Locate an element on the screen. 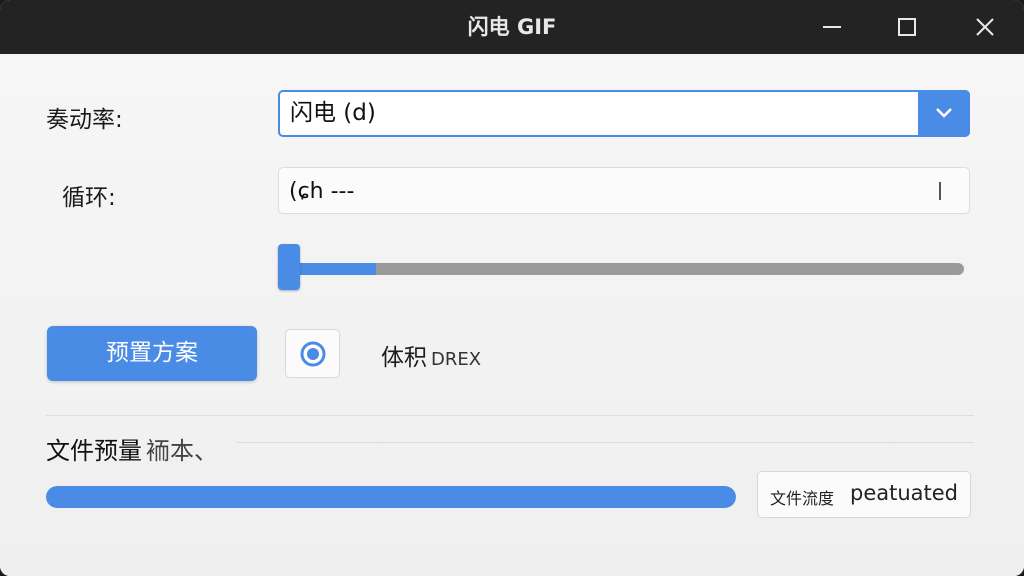 This screenshot has width=1024, height=576. chevron-down-icon is located at coordinates (944, 113).